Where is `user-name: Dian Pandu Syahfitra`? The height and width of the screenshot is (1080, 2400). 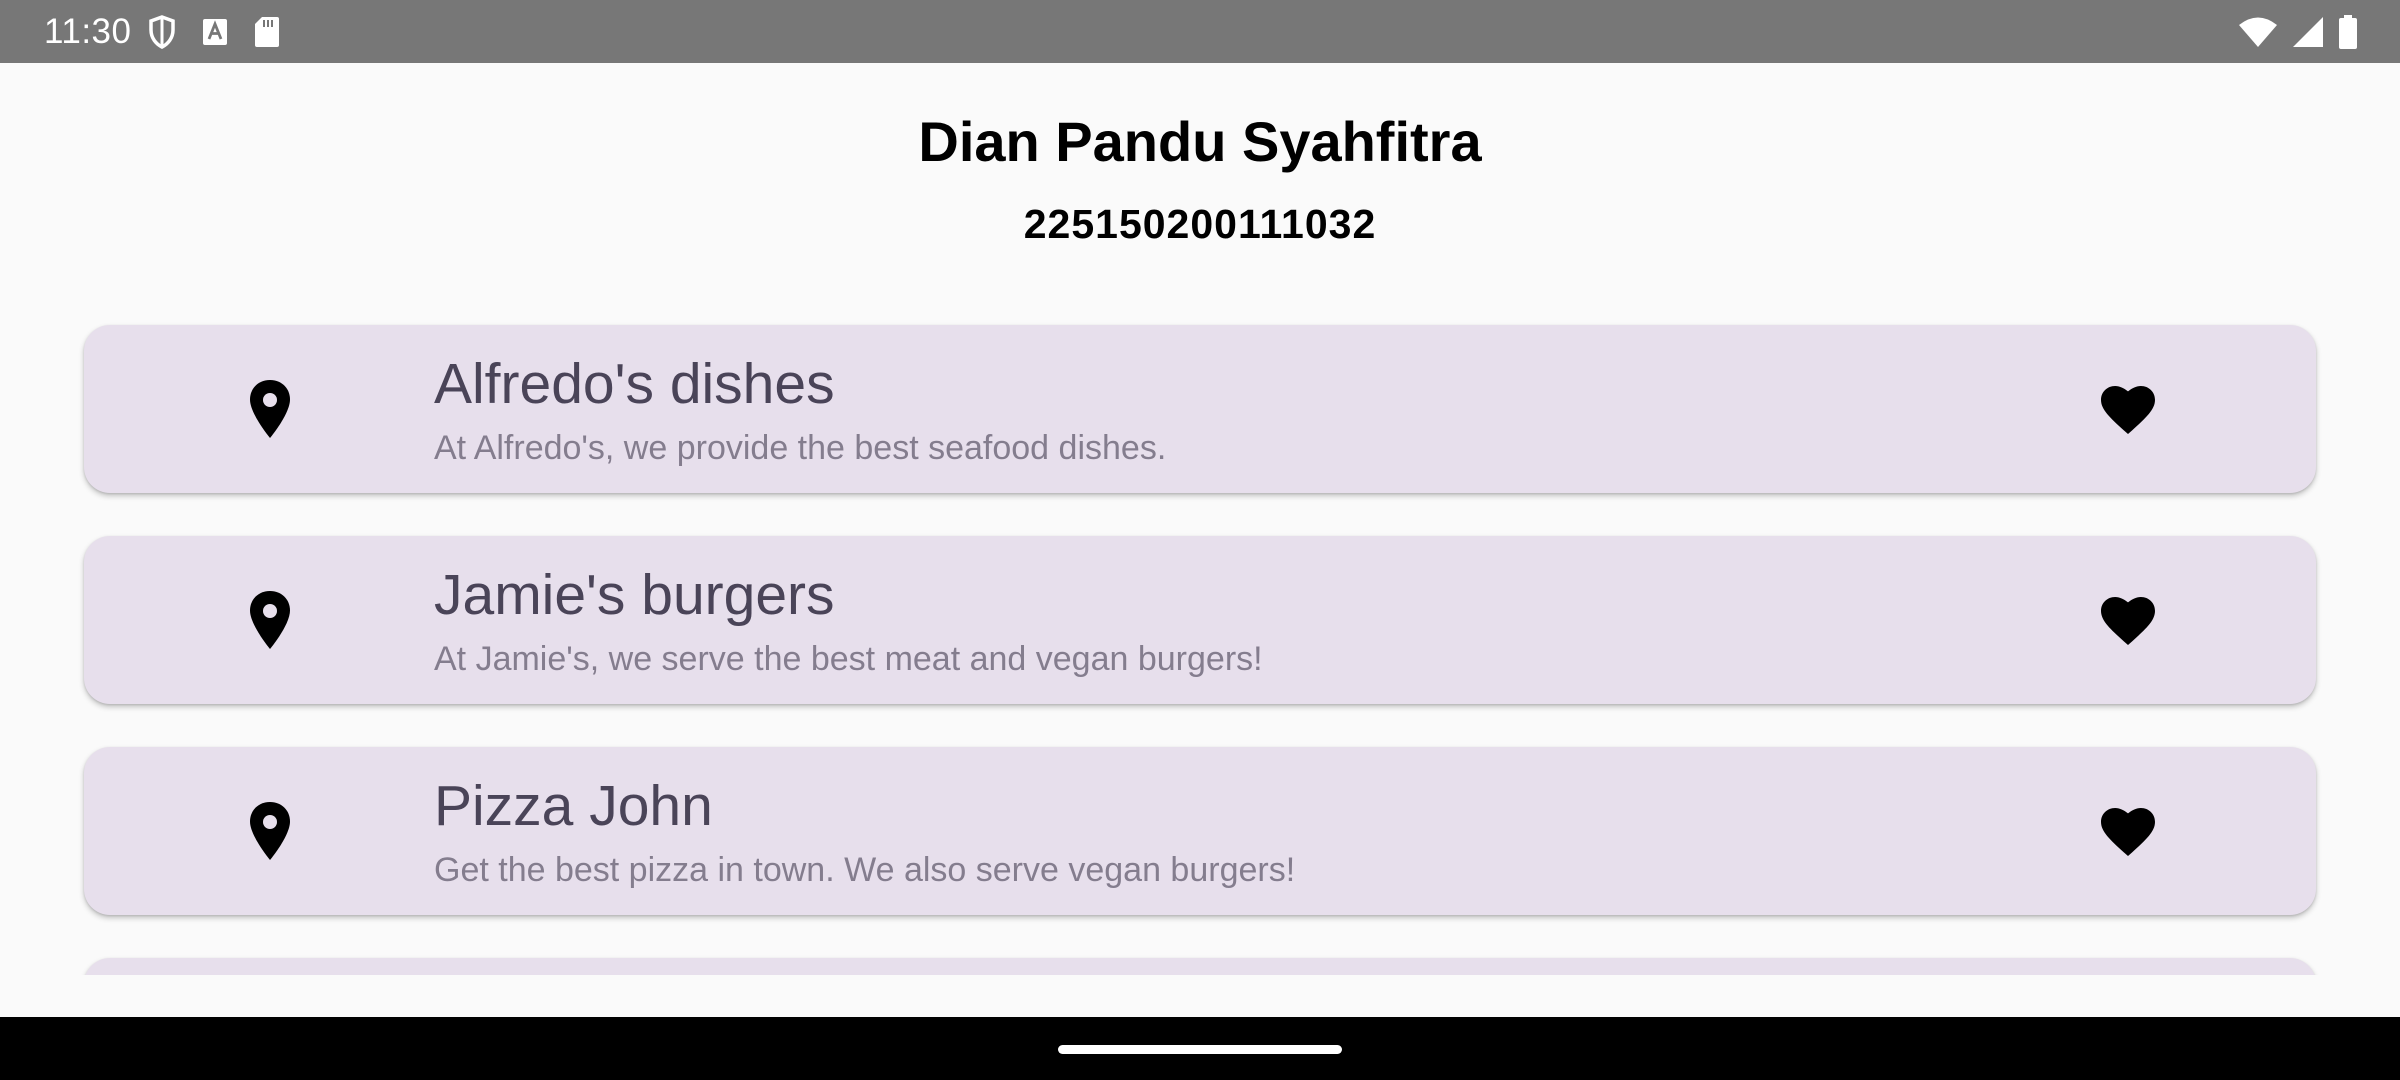 user-name: Dian Pandu Syahfitra is located at coordinates (1200, 141).